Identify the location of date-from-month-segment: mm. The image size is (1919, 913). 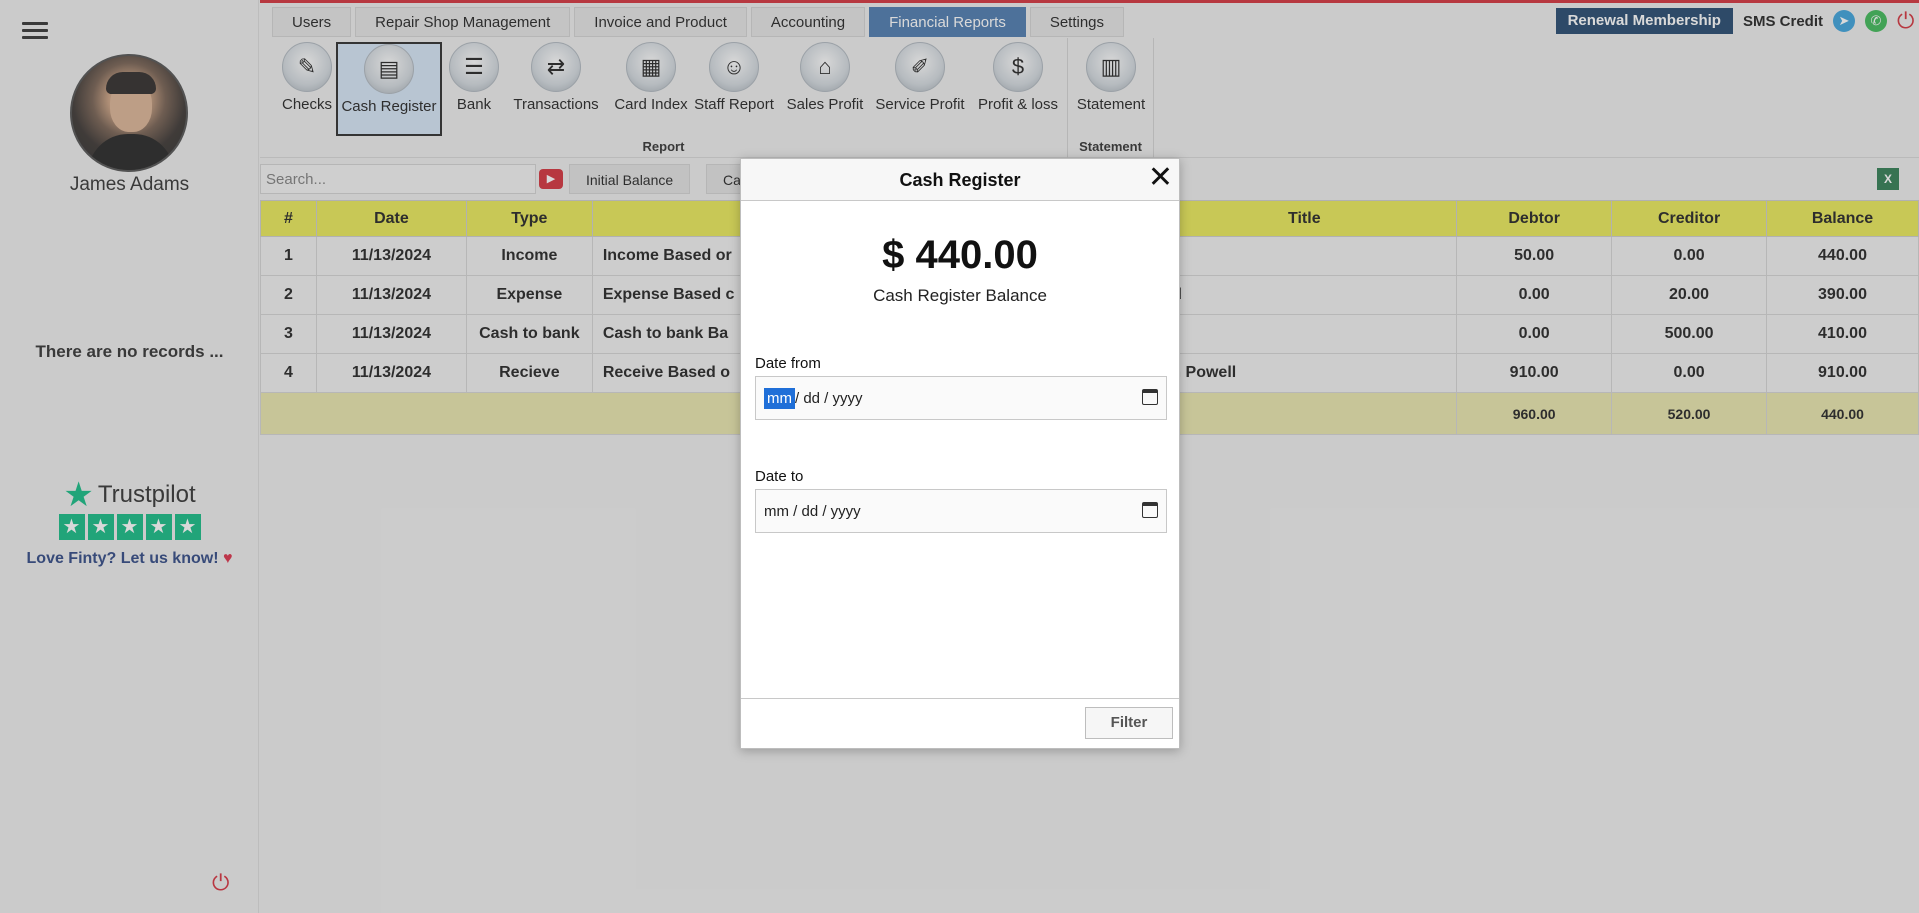
(779, 398).